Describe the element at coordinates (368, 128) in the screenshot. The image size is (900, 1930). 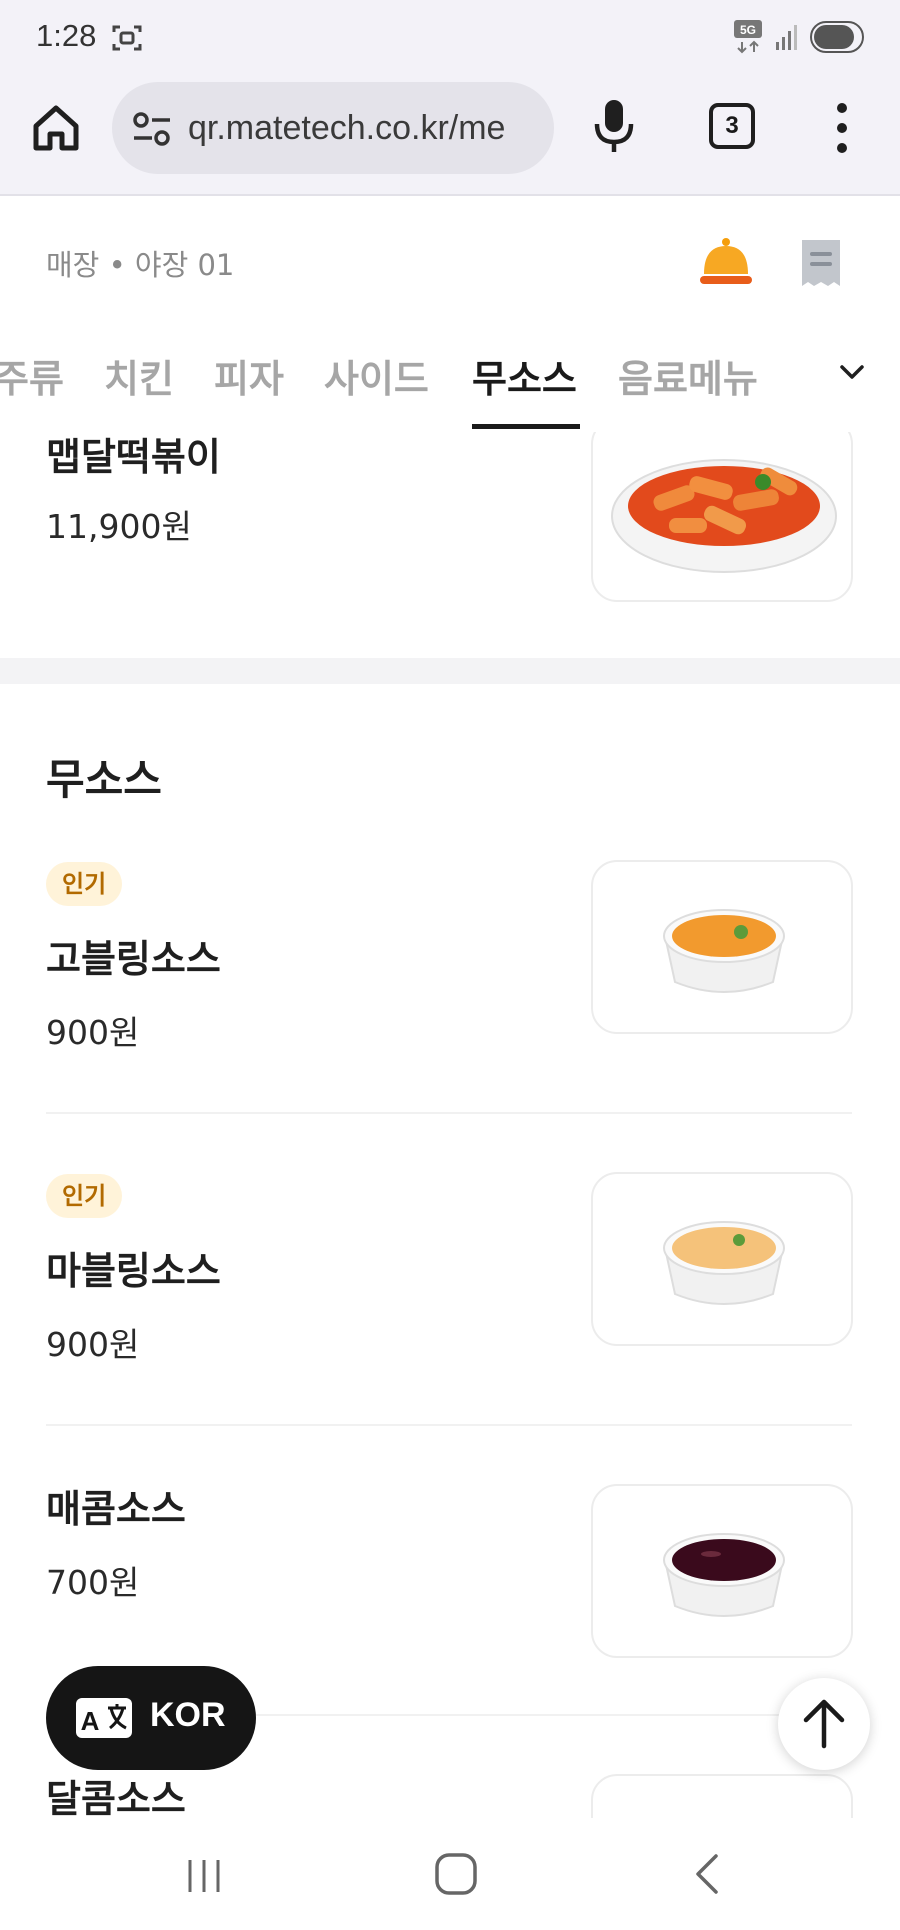
I see `url-text: qr.matetech.co.kr/me` at that location.